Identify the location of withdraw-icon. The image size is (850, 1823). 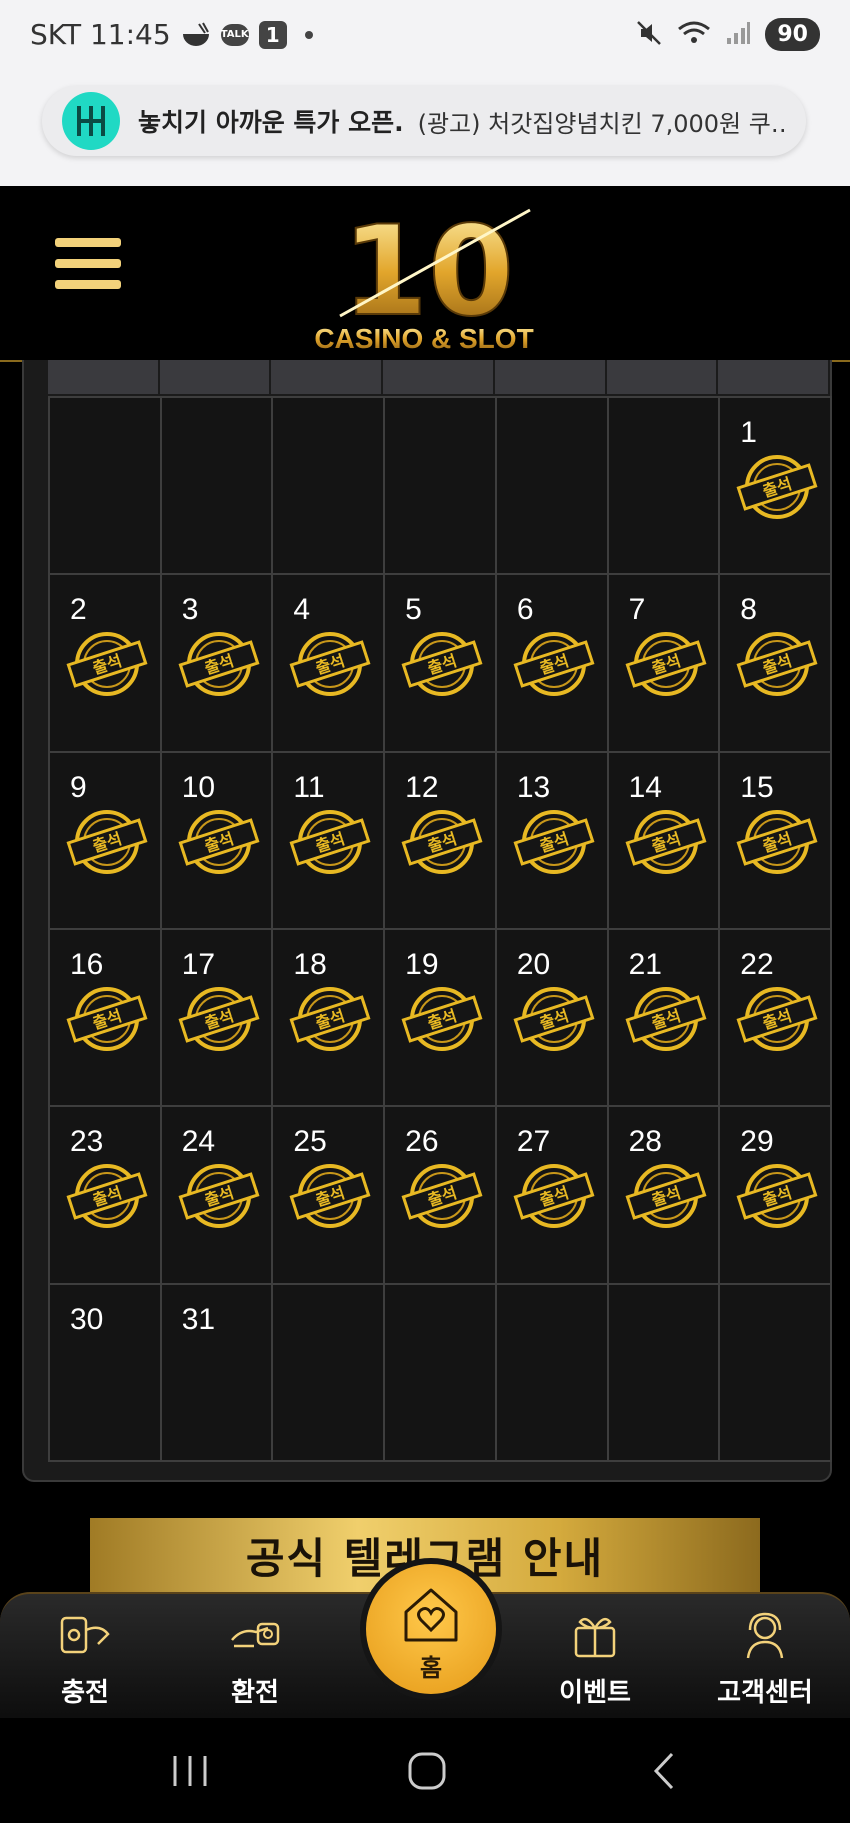
(255, 1635).